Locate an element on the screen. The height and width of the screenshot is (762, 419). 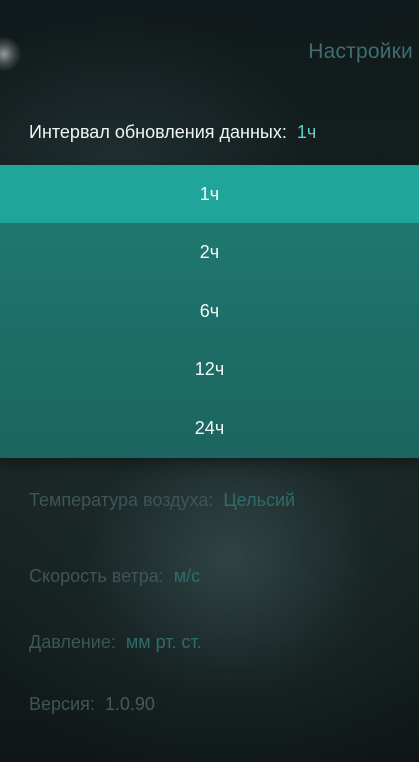
interval-option-12h: 12ч is located at coordinates (209, 369).